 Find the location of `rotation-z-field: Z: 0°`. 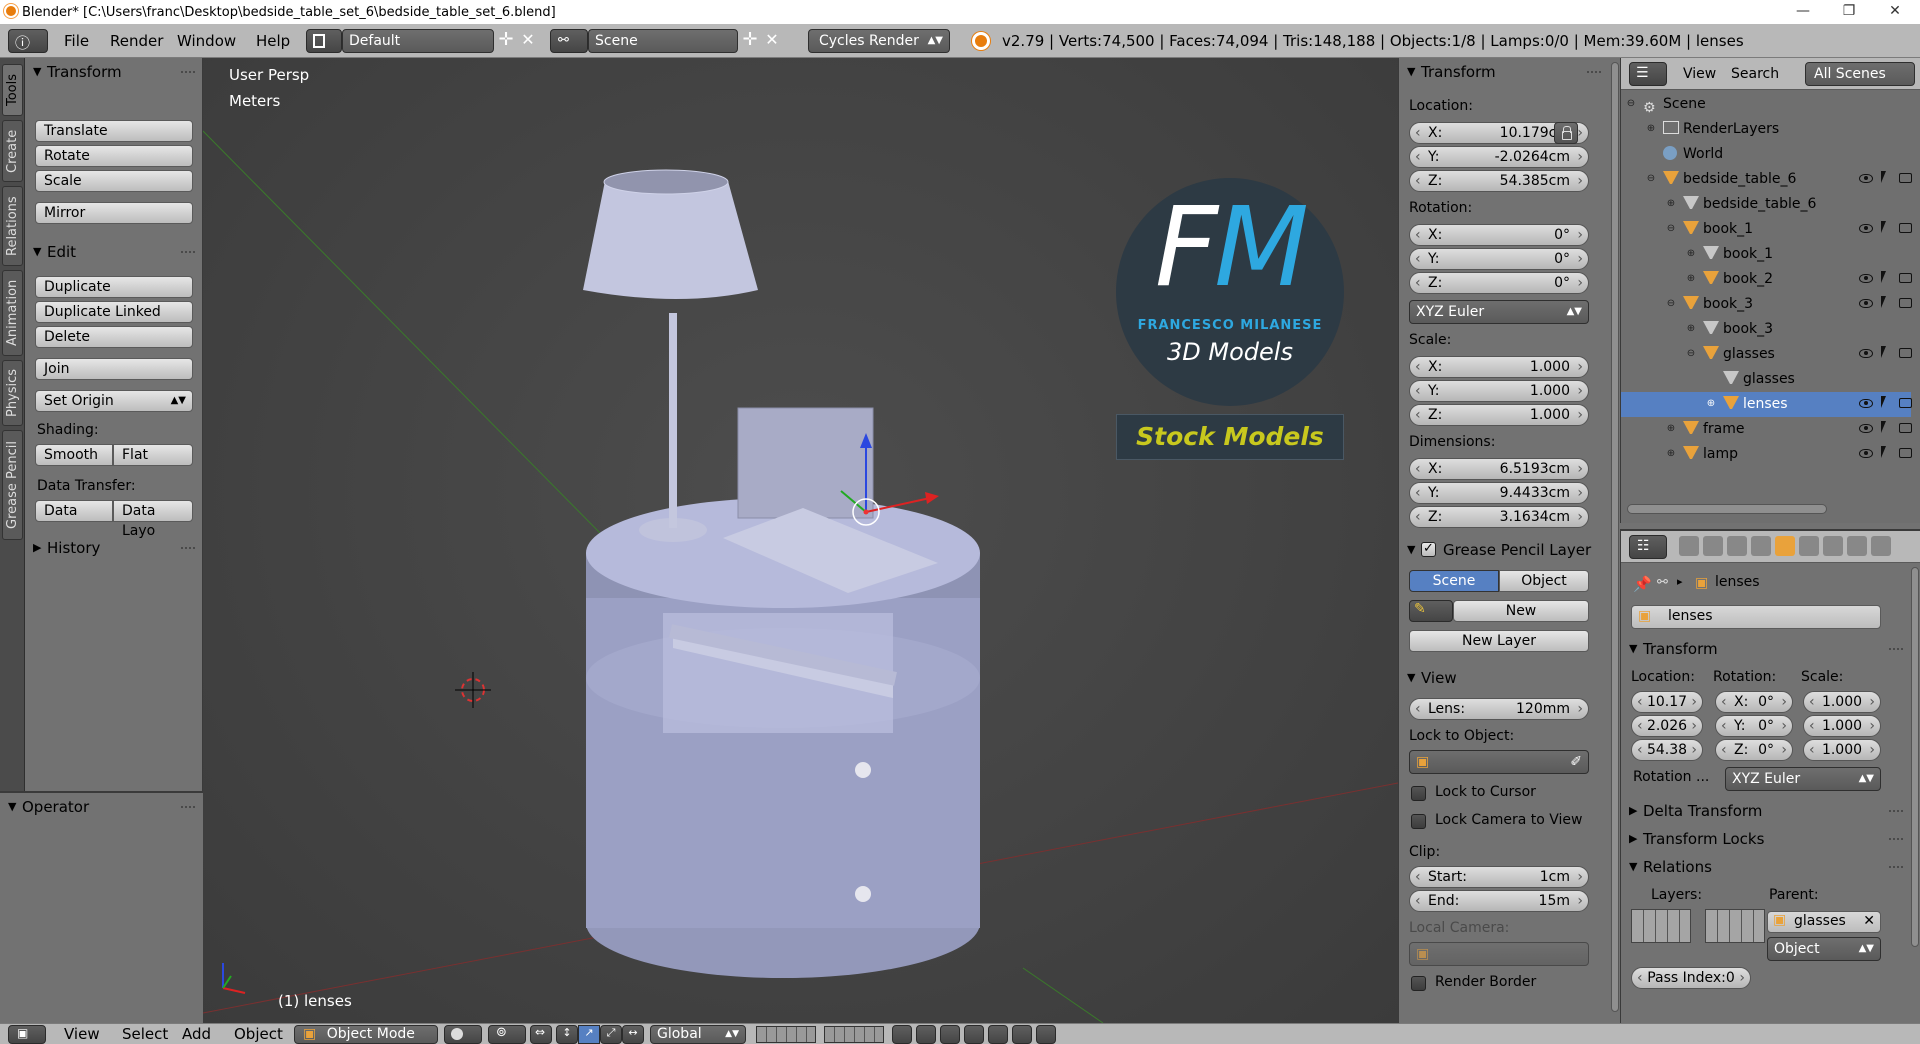

rotation-z-field: Z: 0° is located at coordinates (1499, 283).